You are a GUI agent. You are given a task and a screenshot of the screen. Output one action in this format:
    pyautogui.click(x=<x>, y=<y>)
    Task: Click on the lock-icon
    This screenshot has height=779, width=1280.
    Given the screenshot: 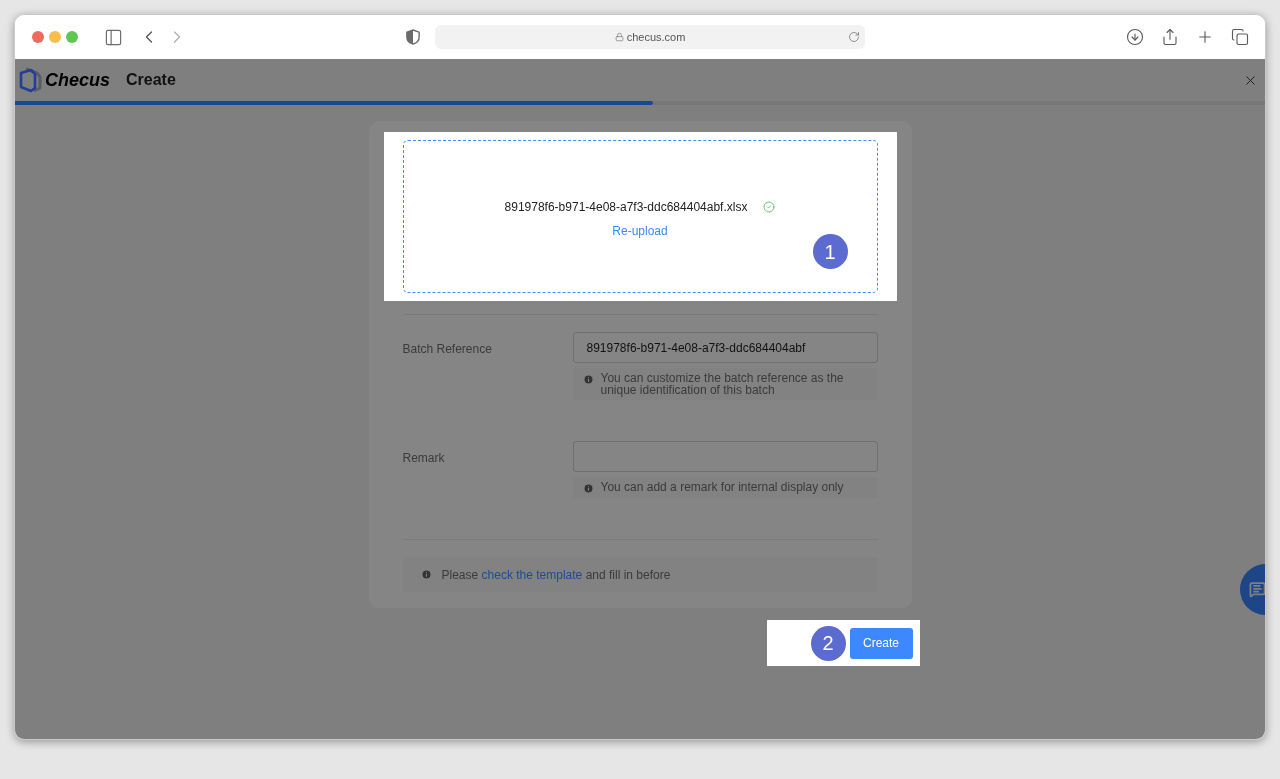 What is the action you would take?
    pyautogui.click(x=619, y=37)
    